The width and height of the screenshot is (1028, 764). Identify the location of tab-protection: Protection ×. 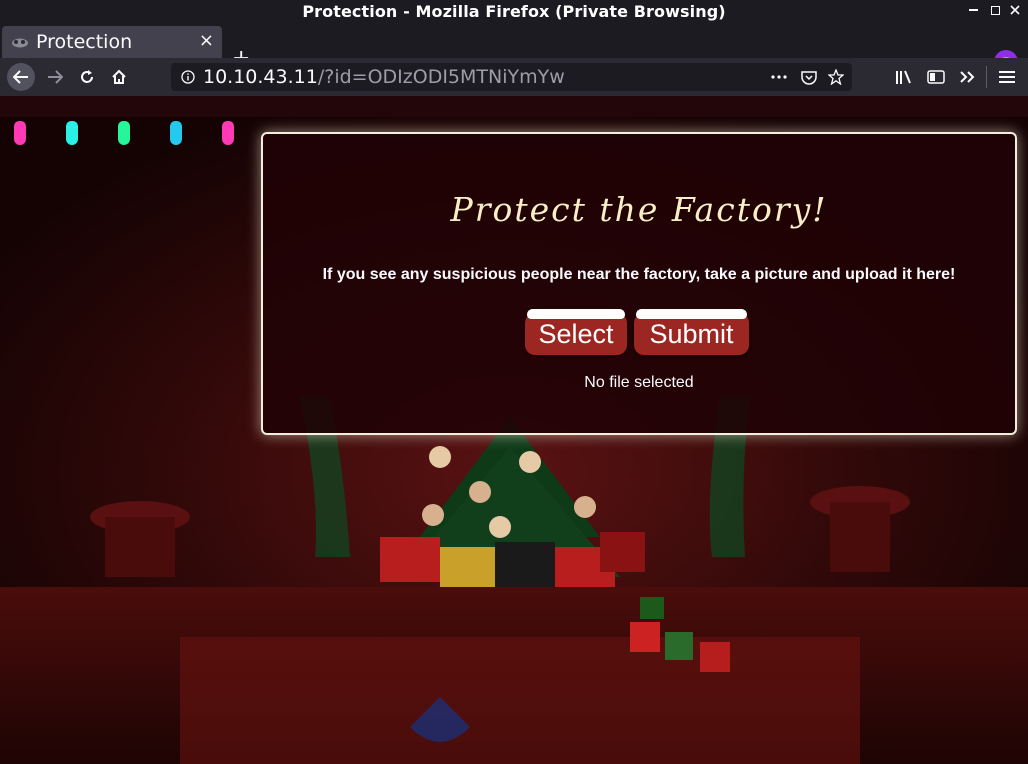
(112, 42).